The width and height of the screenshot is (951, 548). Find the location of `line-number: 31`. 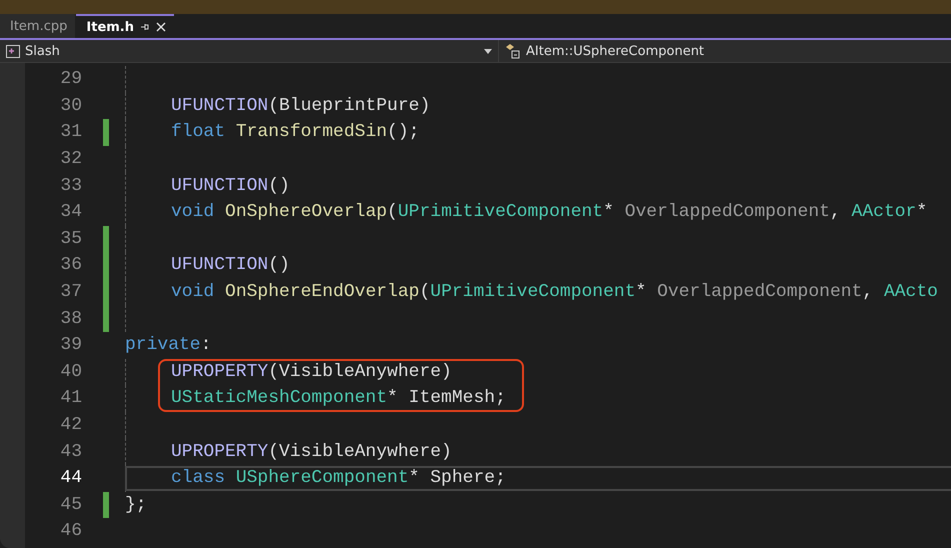

line-number: 31 is located at coordinates (70, 132).